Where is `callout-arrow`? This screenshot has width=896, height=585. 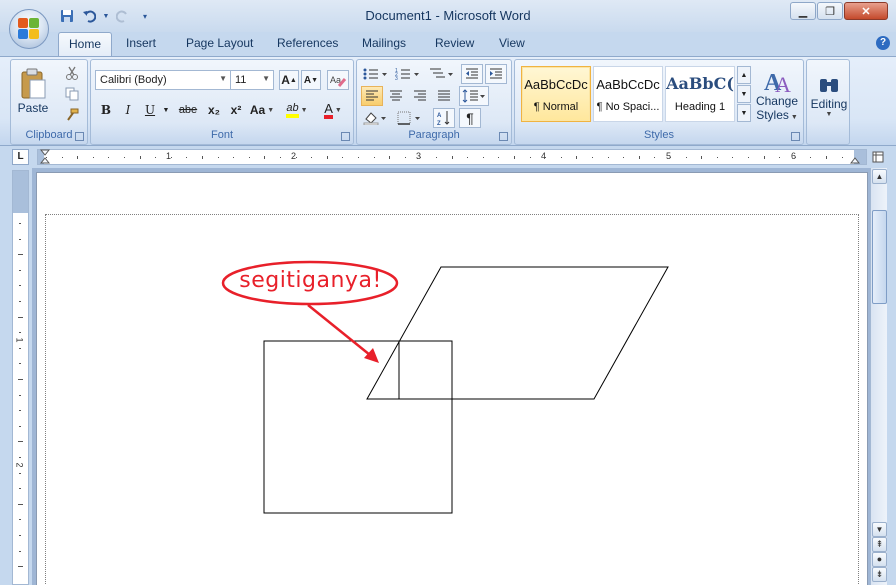 callout-arrow is located at coordinates (339, 330).